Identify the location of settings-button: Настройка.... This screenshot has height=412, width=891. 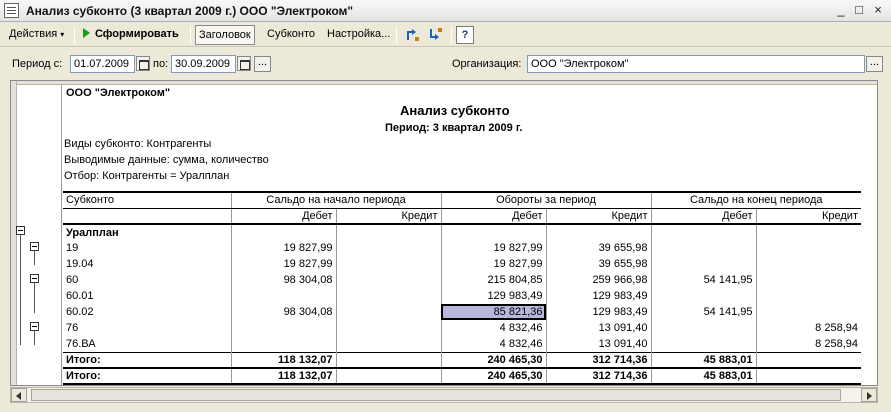
(358, 35).